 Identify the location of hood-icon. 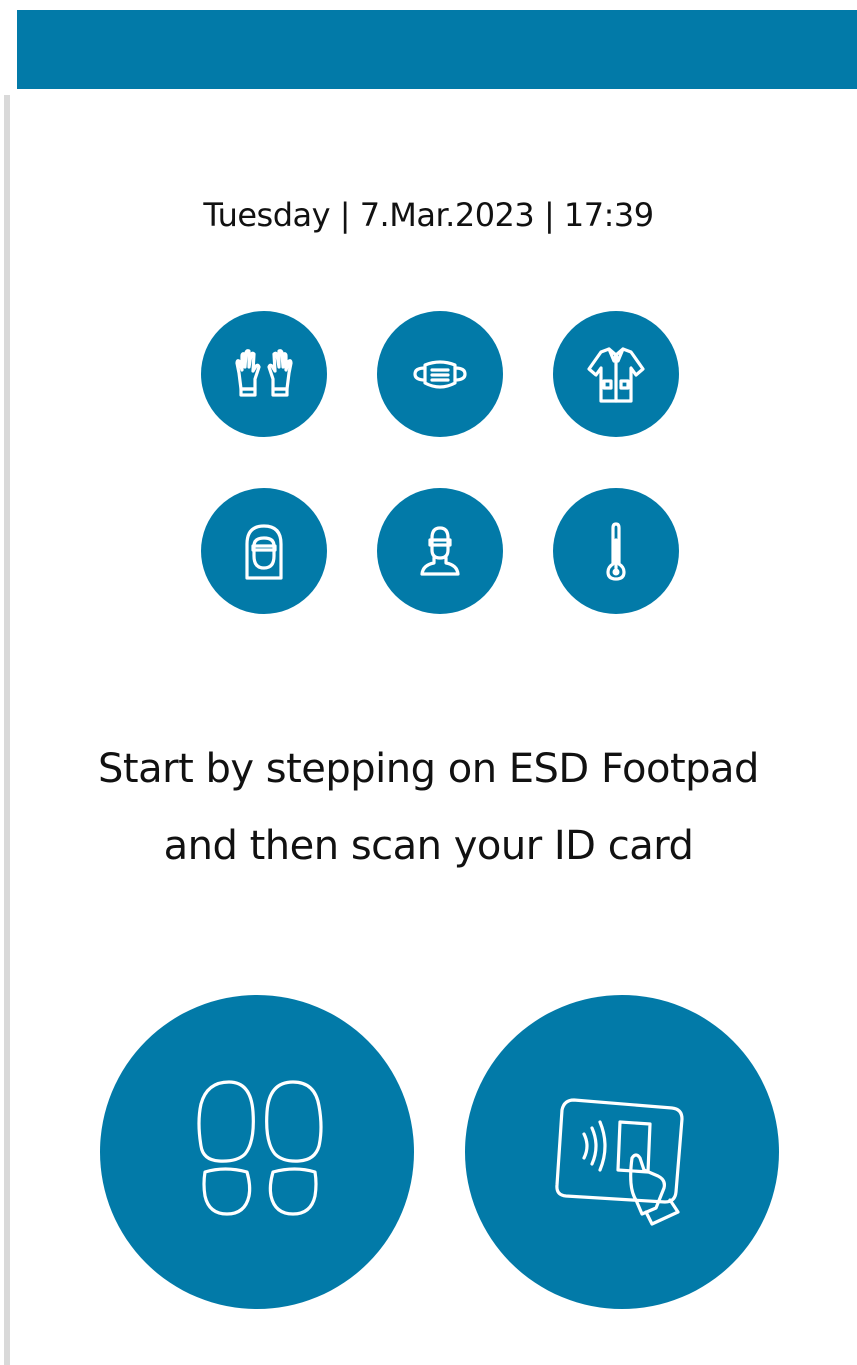
(264, 552).